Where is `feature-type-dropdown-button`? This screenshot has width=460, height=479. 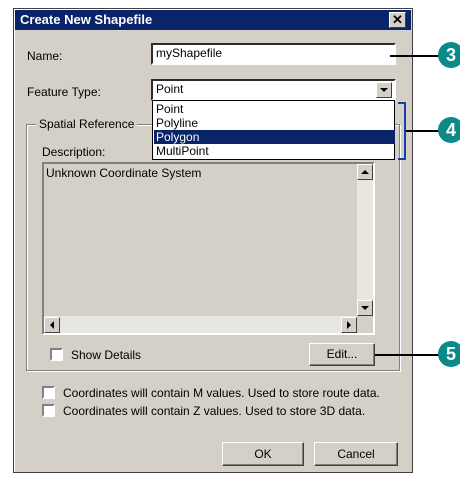 feature-type-dropdown-button is located at coordinates (384, 90).